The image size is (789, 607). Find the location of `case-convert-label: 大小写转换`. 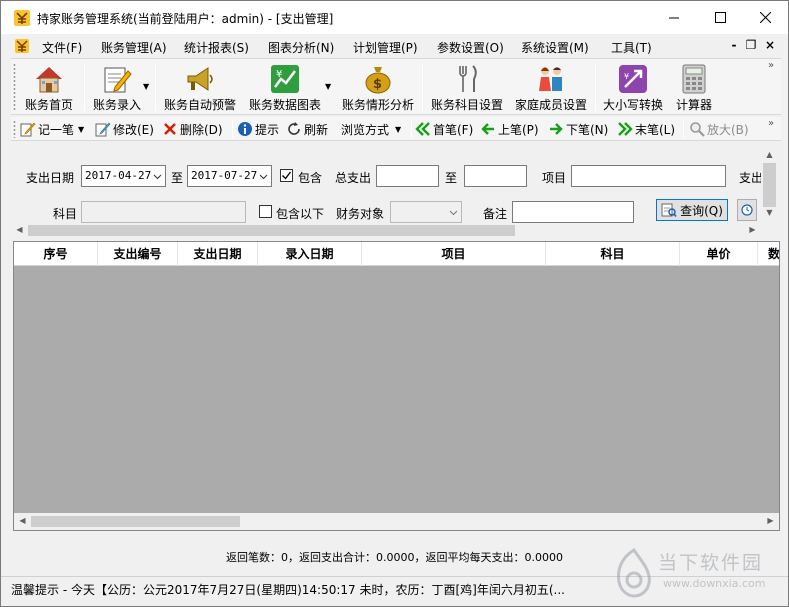

case-convert-label: 大小写转换 is located at coordinates (632, 105).